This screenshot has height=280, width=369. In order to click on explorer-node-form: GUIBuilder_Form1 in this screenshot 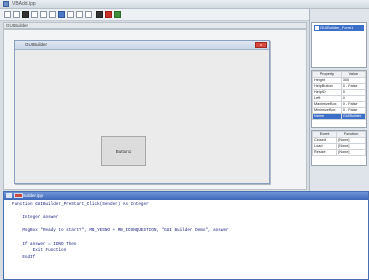, I will do `click(339, 28)`.